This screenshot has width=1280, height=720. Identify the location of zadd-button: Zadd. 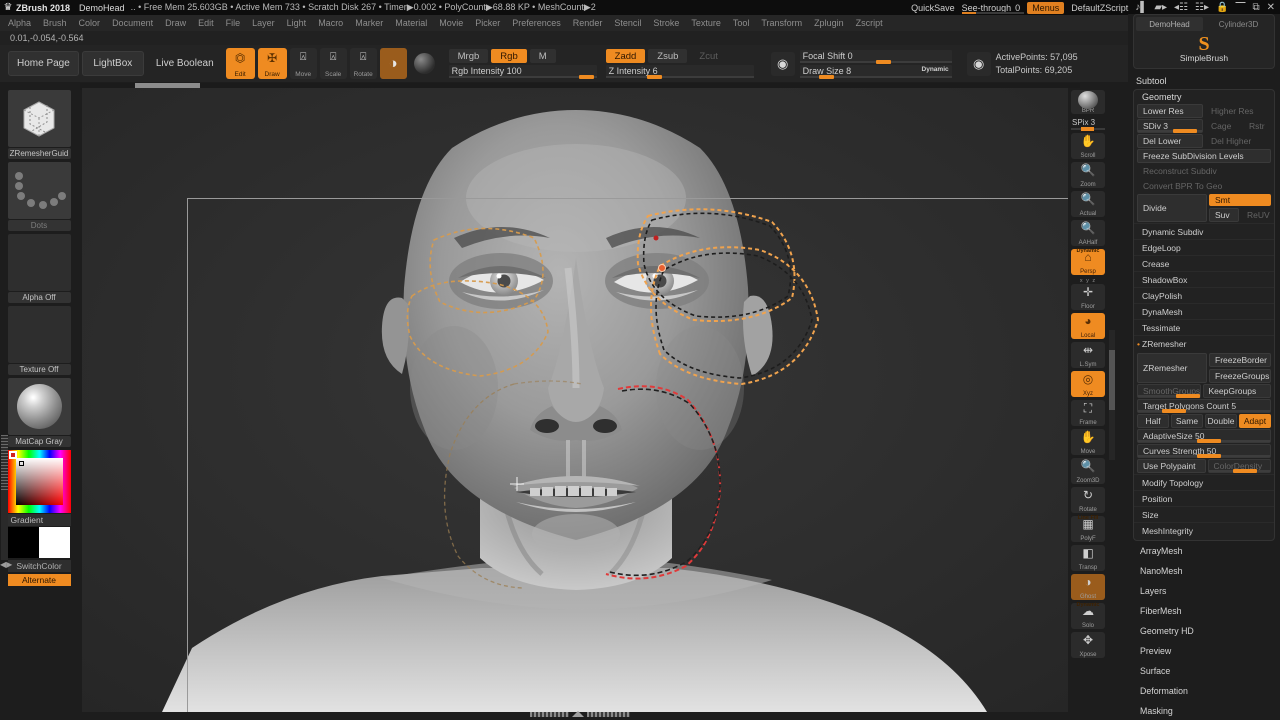
(625, 56).